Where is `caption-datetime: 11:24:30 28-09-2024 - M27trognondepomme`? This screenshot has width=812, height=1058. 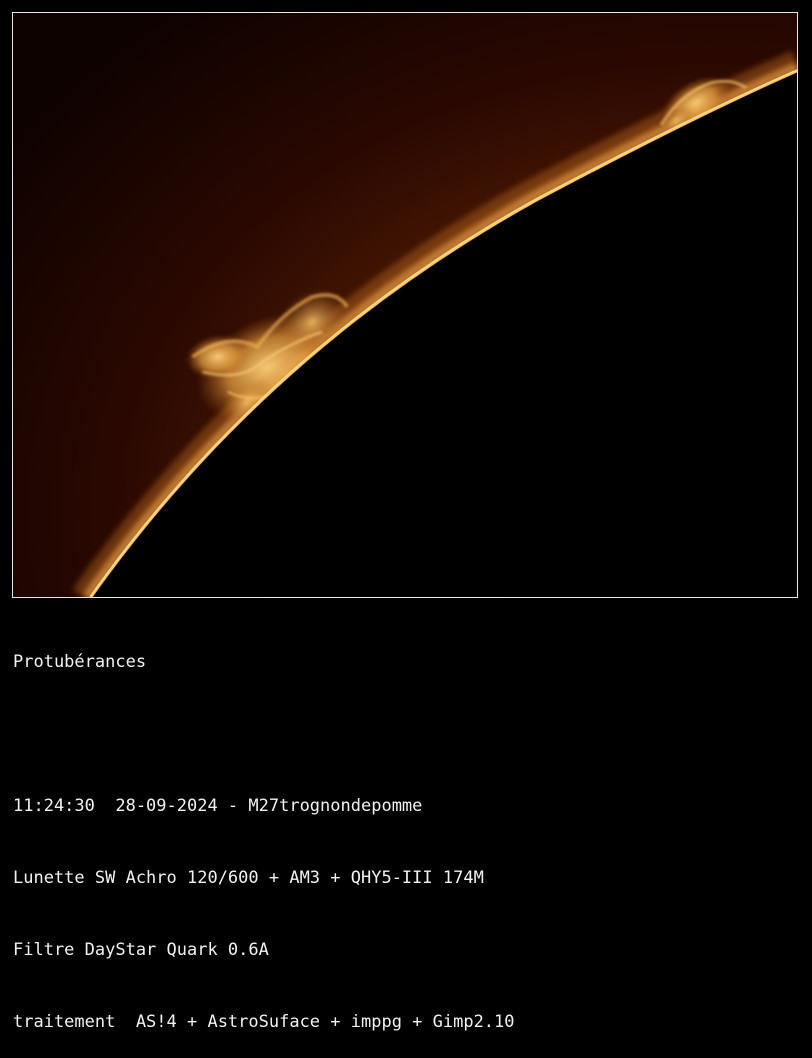 caption-datetime: 11:24:30 28-09-2024 - M27trognondepomme is located at coordinates (218, 806).